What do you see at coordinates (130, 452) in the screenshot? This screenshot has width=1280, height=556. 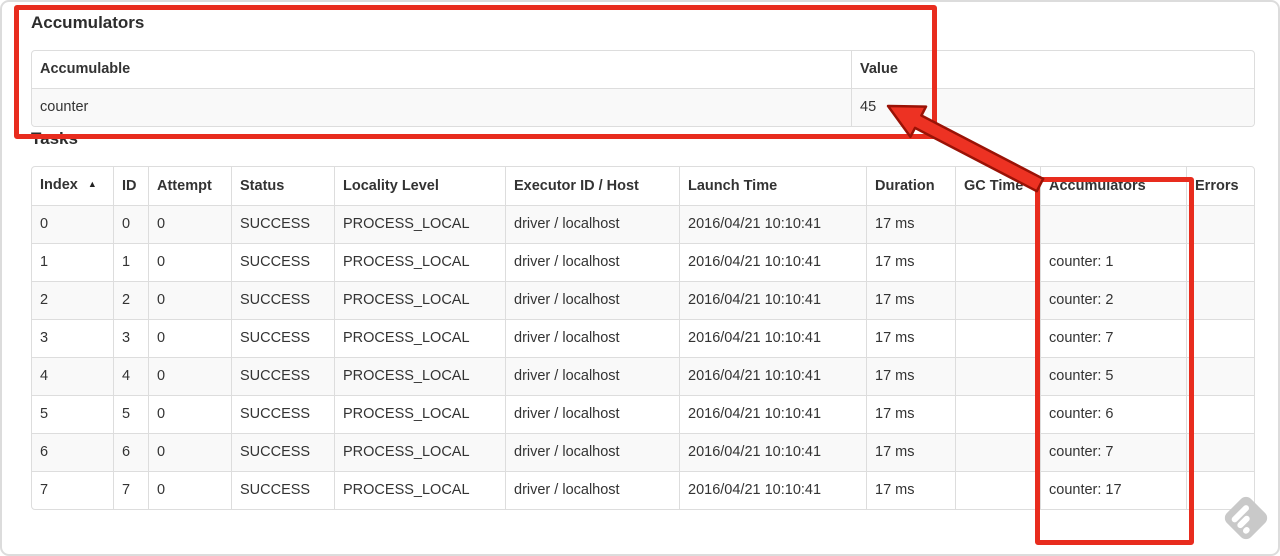 I see `cell-id: 6` at bounding box center [130, 452].